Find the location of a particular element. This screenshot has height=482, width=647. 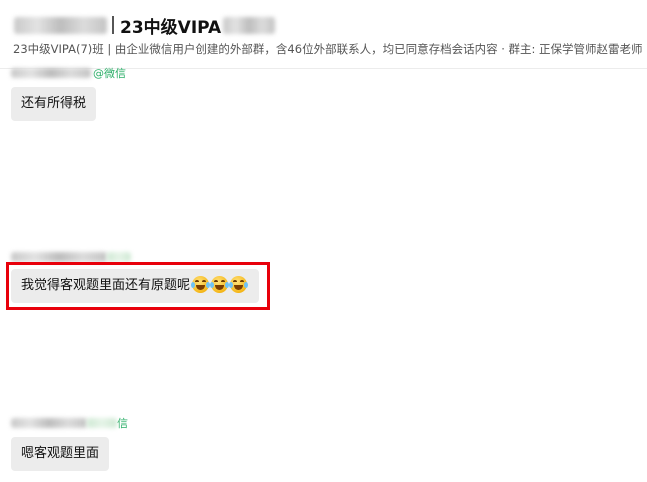

platform-label: @微信 is located at coordinates (109, 73).